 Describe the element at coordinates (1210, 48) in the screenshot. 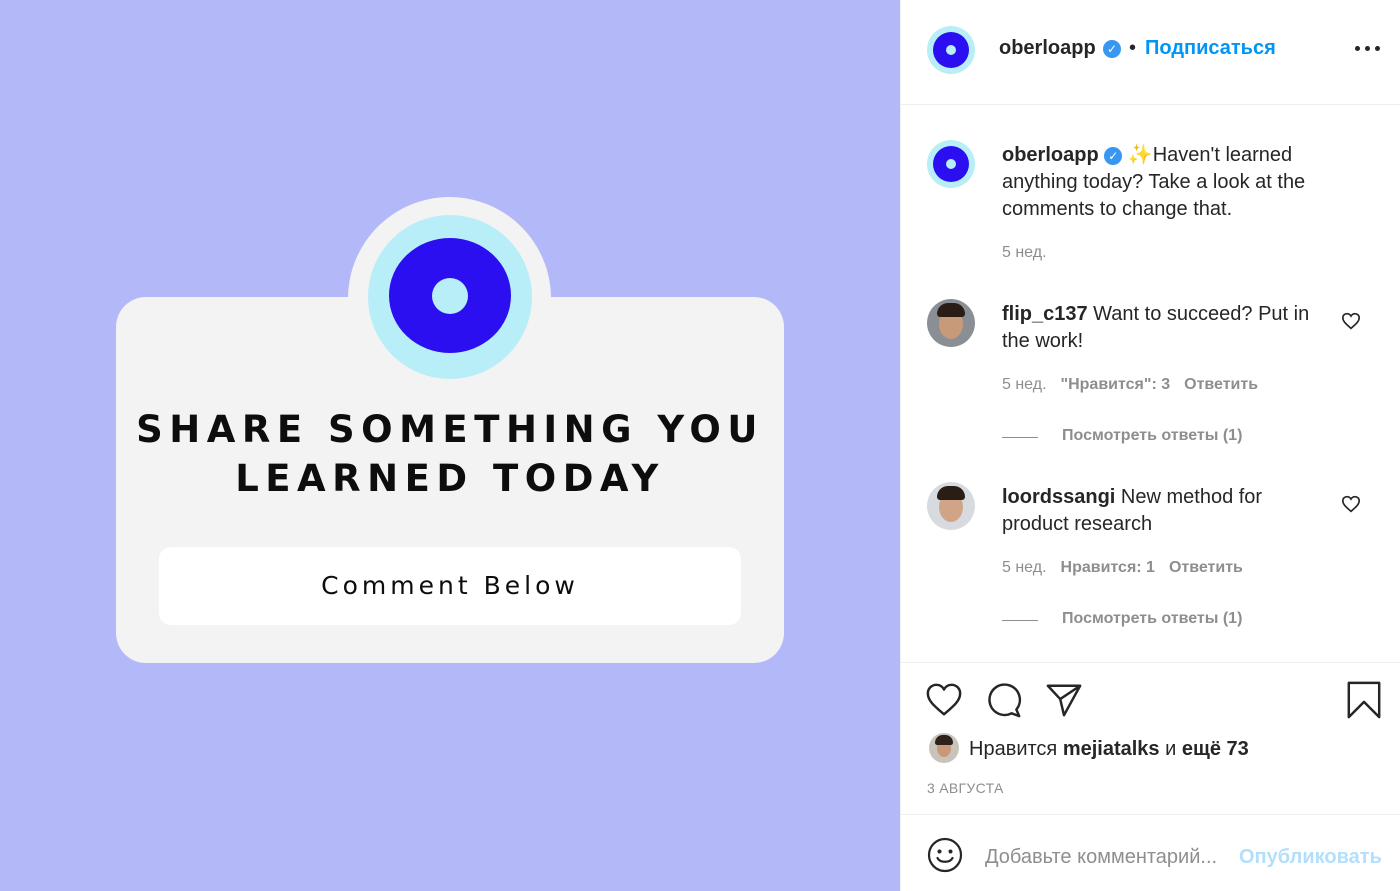

I see `follow-button: Подписаться` at that location.